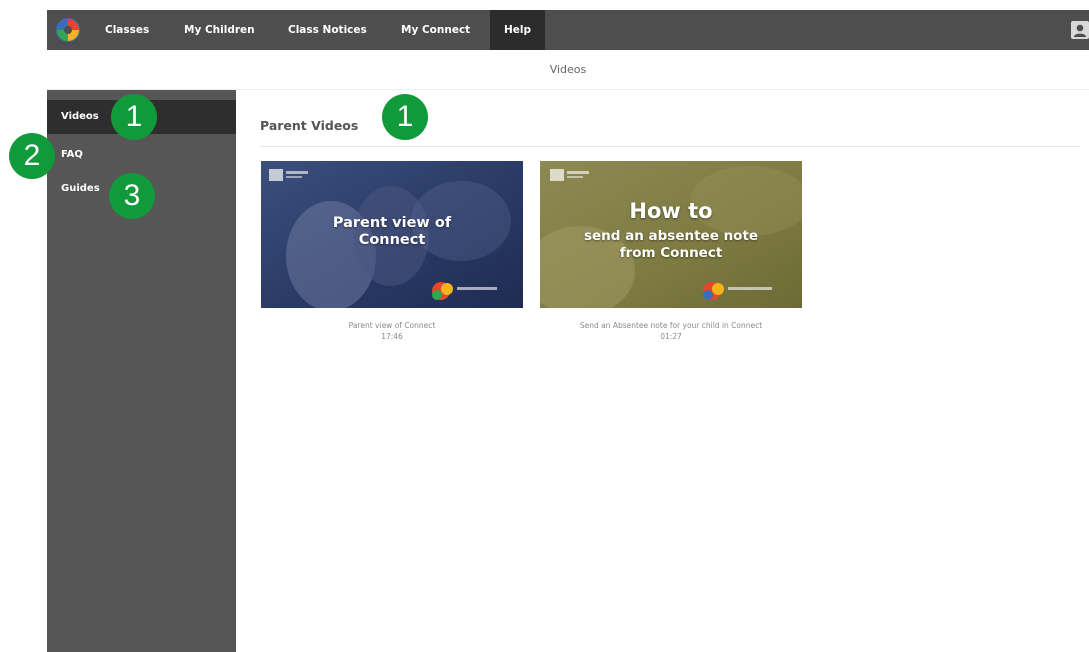  I want to click on connect-logo-icon, so click(68, 30).